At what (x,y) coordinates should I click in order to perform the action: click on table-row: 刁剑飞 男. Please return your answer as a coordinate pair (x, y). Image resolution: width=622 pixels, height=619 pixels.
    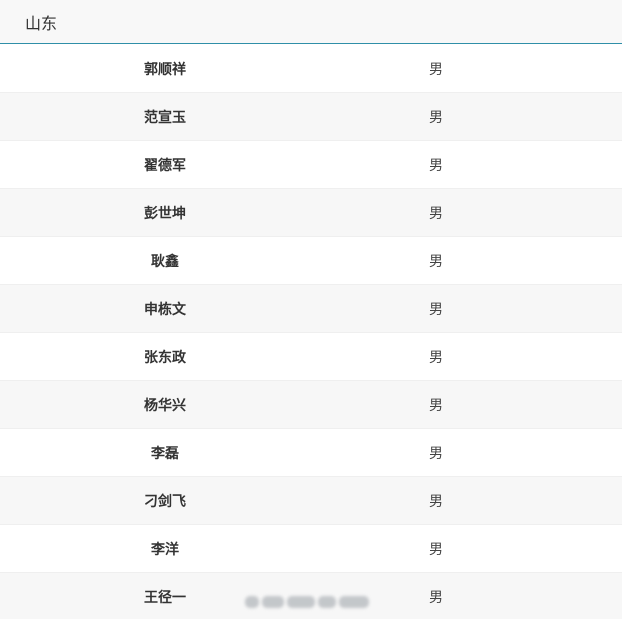
    Looking at the image, I should click on (311, 501).